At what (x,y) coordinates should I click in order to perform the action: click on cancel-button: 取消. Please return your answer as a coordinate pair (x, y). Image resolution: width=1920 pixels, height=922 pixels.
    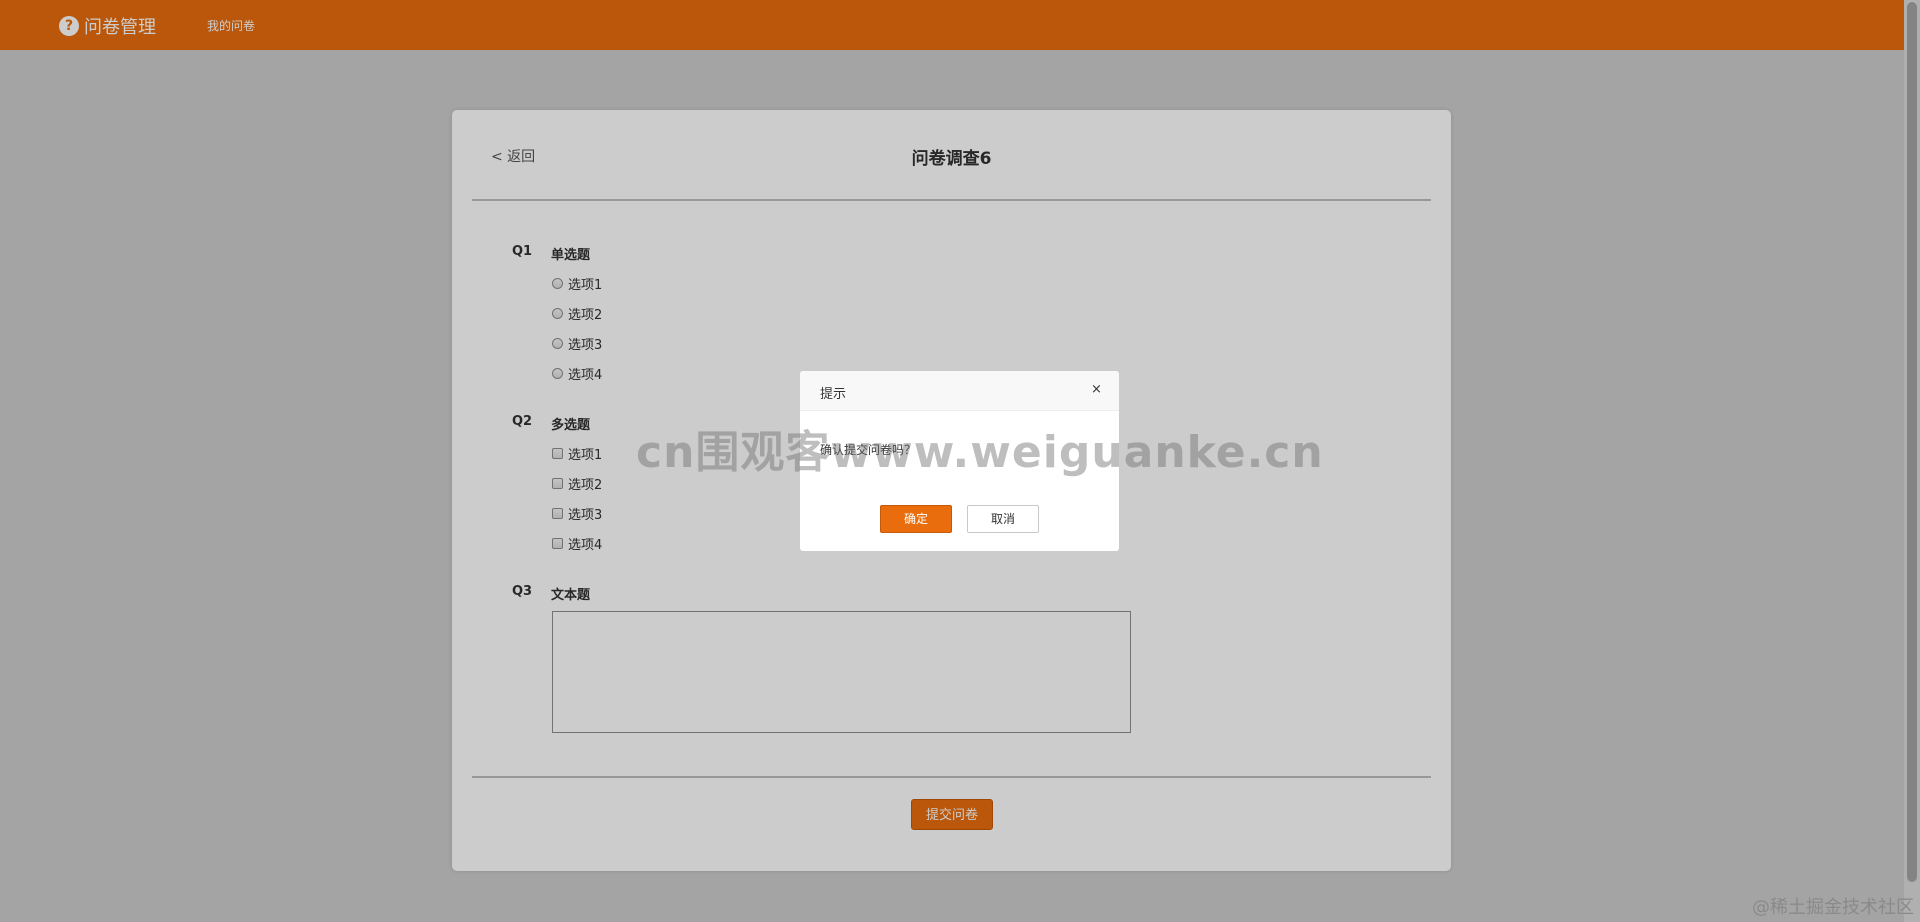
    Looking at the image, I should click on (1003, 519).